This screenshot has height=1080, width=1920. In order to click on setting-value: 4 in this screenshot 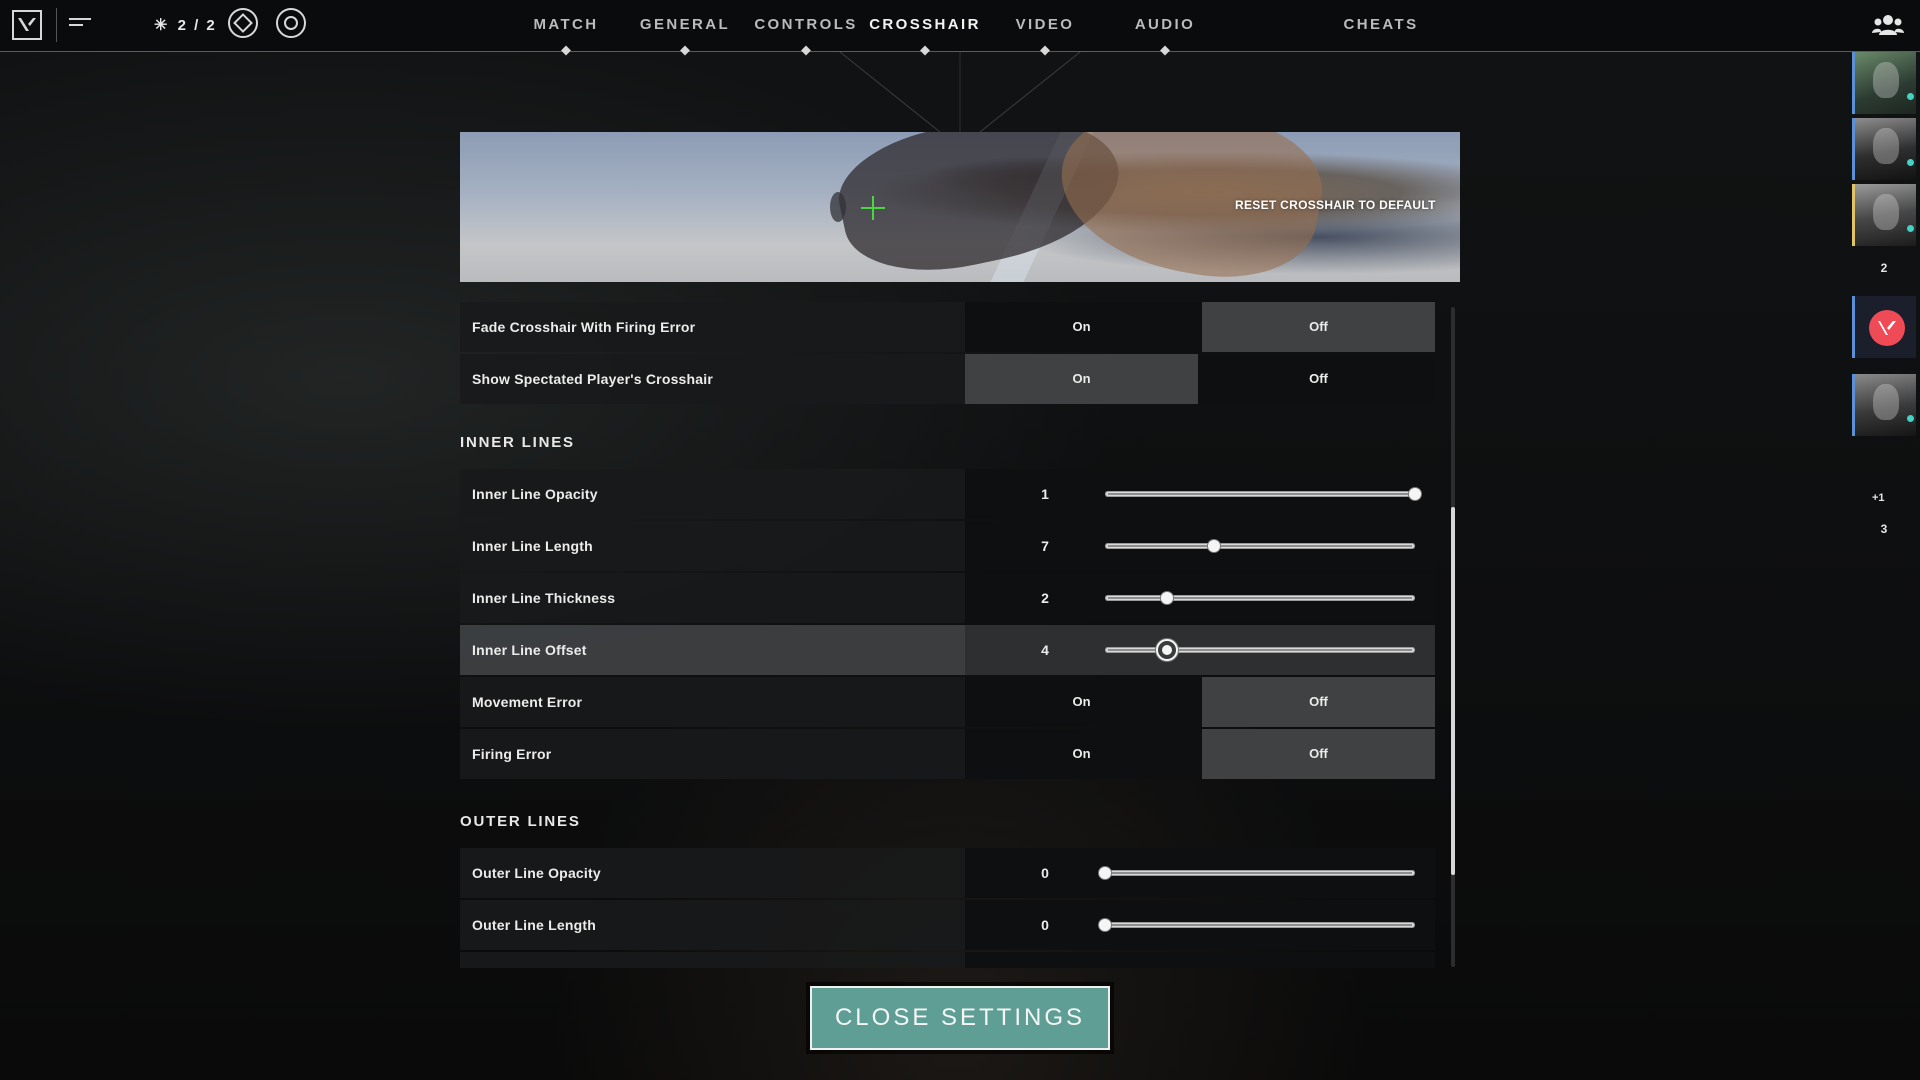, I will do `click(1045, 650)`.